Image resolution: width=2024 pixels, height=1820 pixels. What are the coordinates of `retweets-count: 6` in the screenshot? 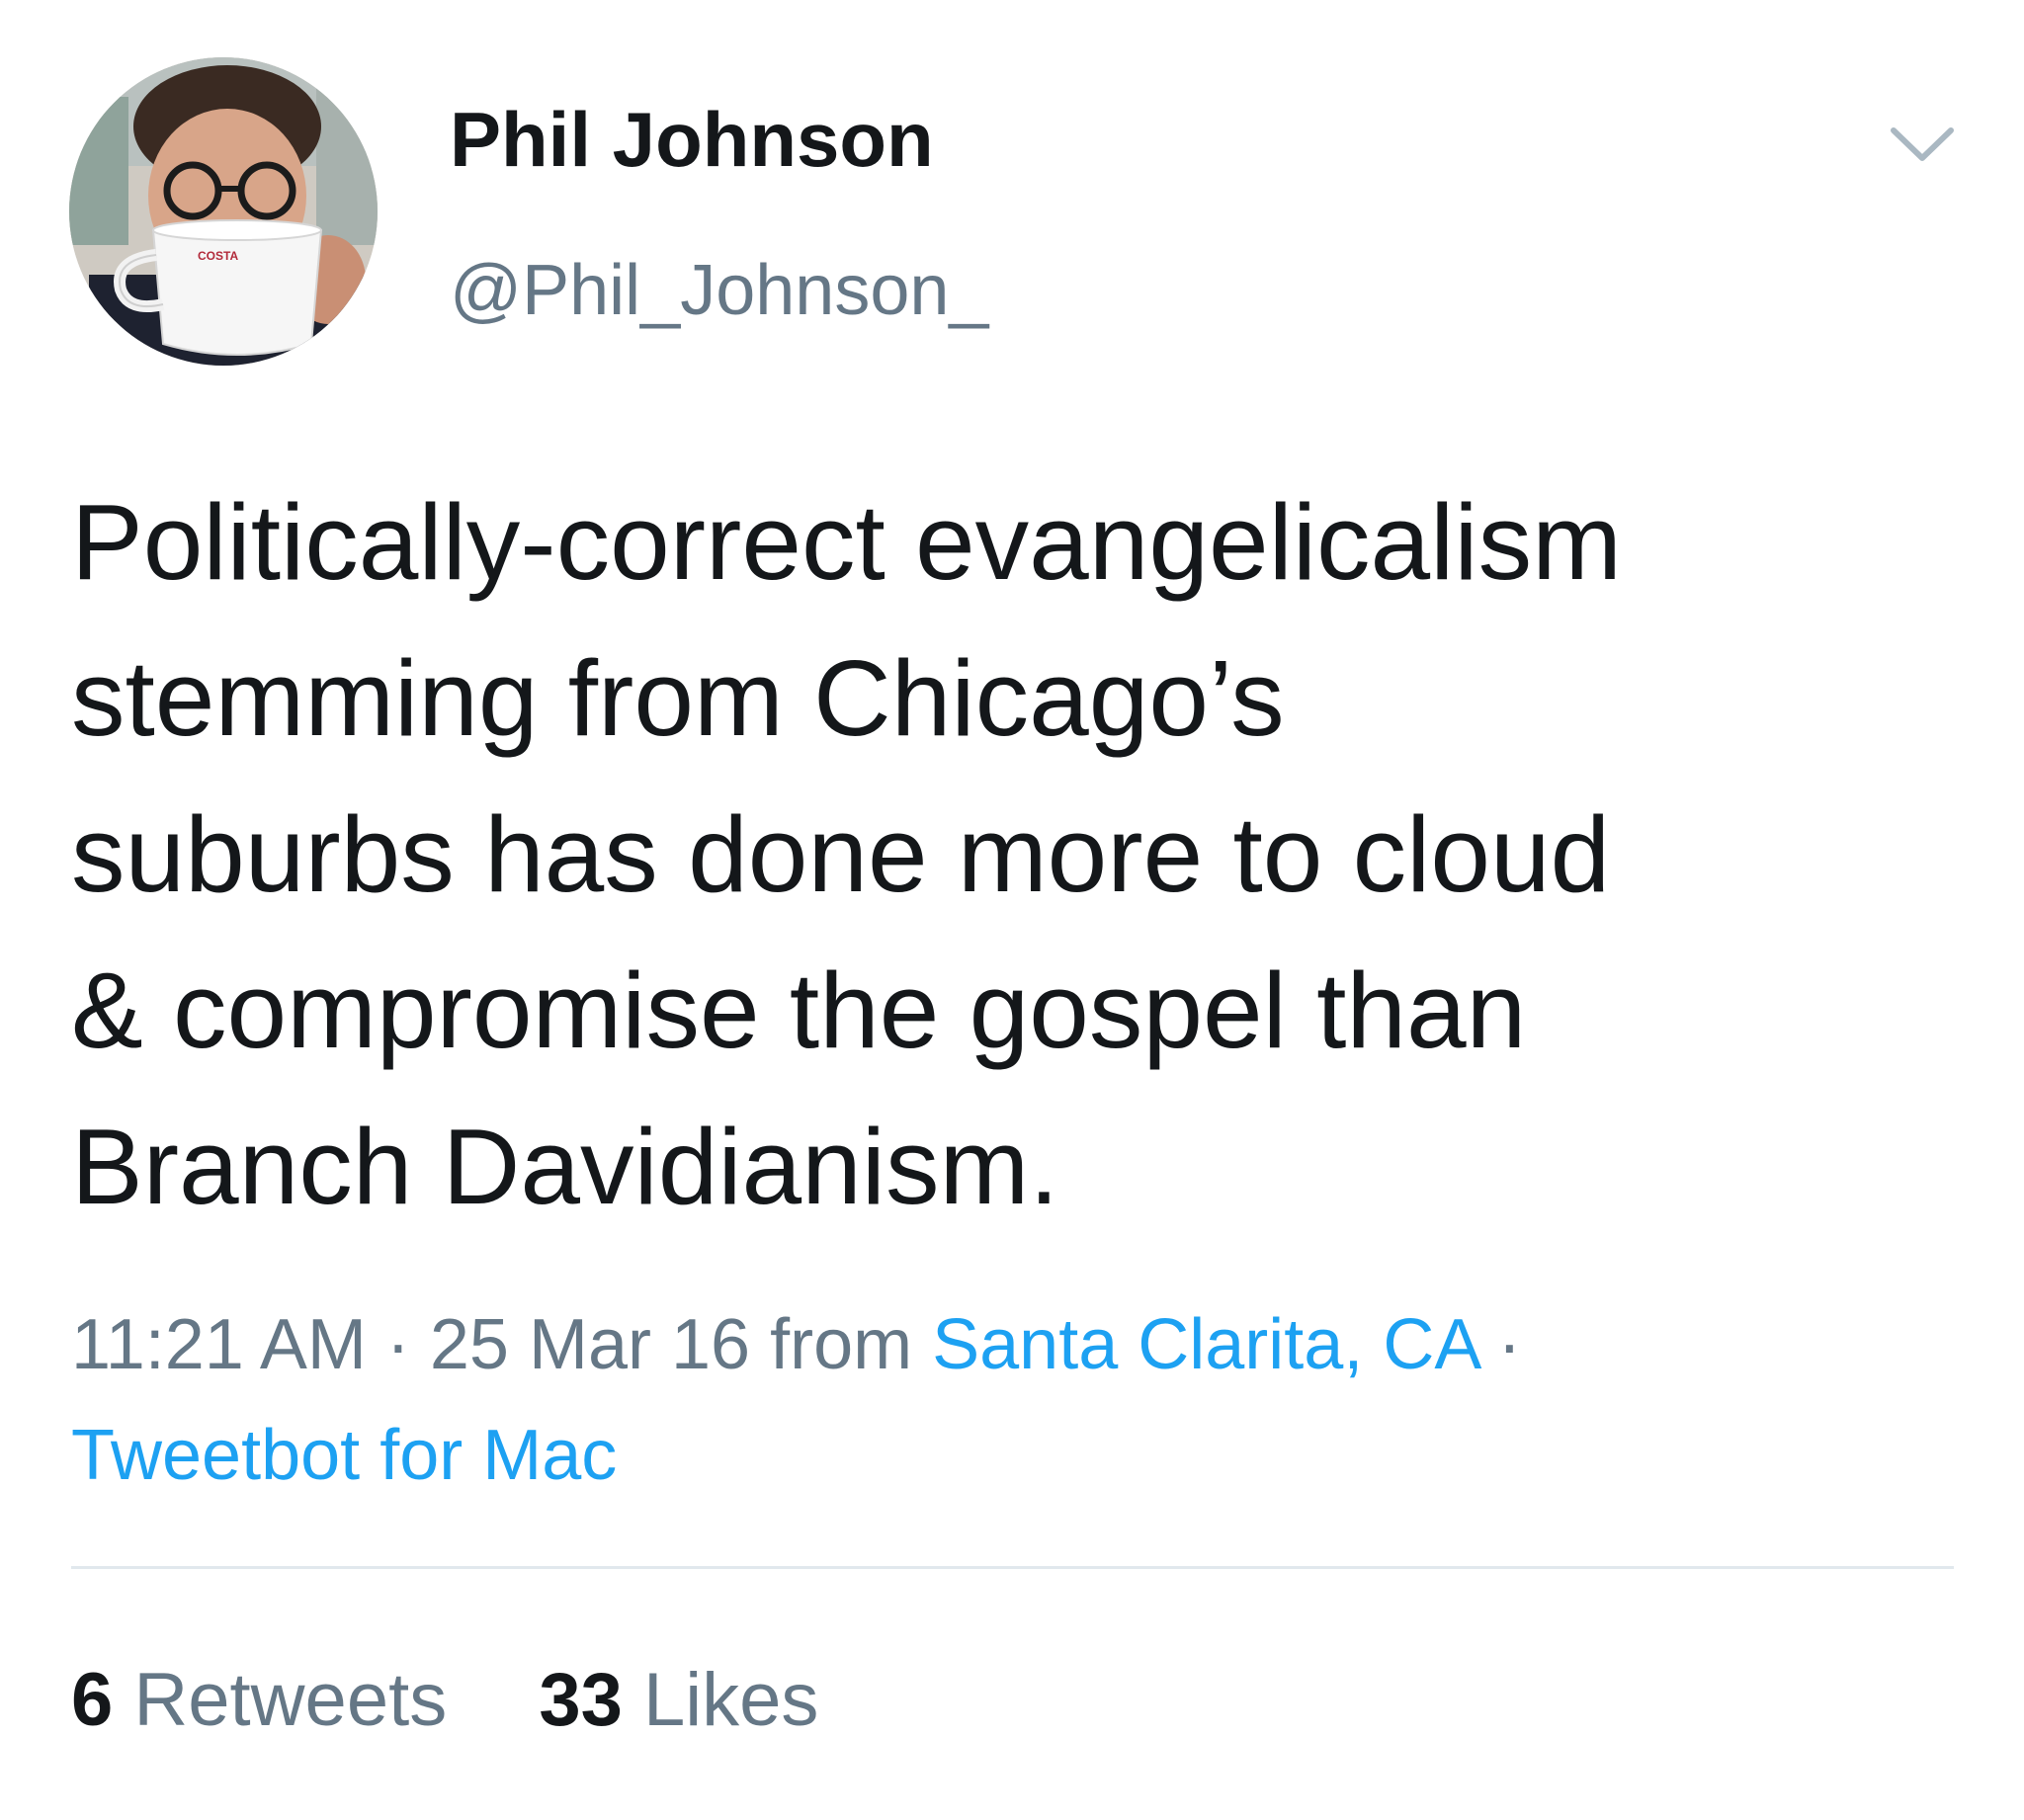 It's located at (92, 1700).